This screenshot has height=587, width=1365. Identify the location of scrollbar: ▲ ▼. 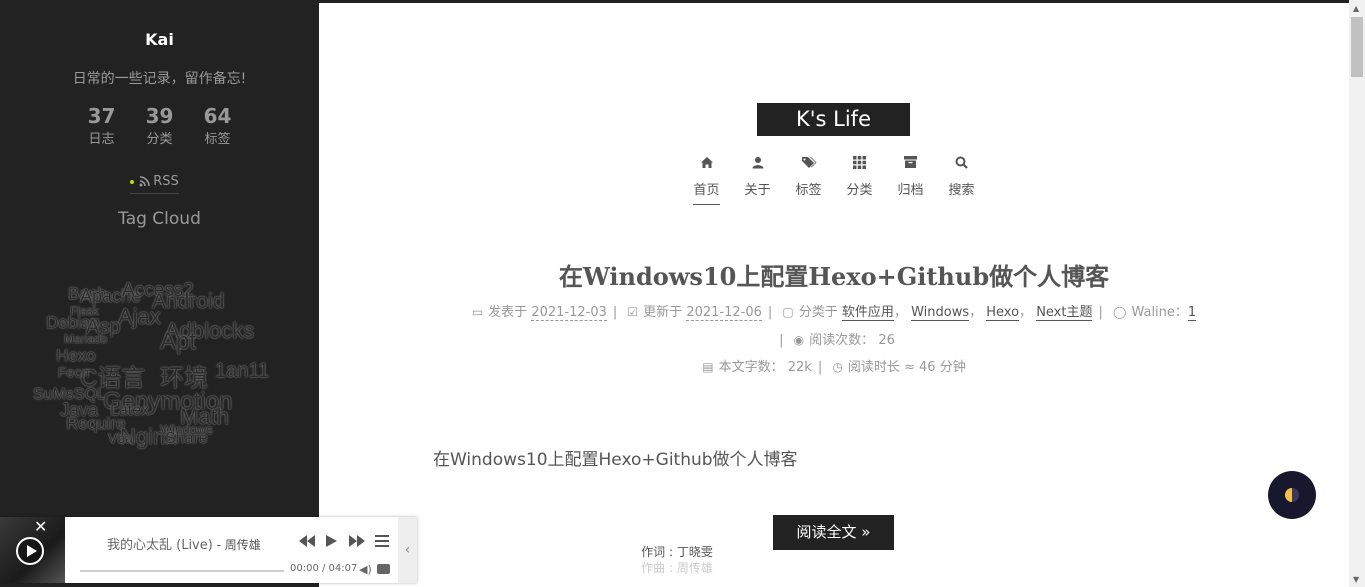
(1357, 293).